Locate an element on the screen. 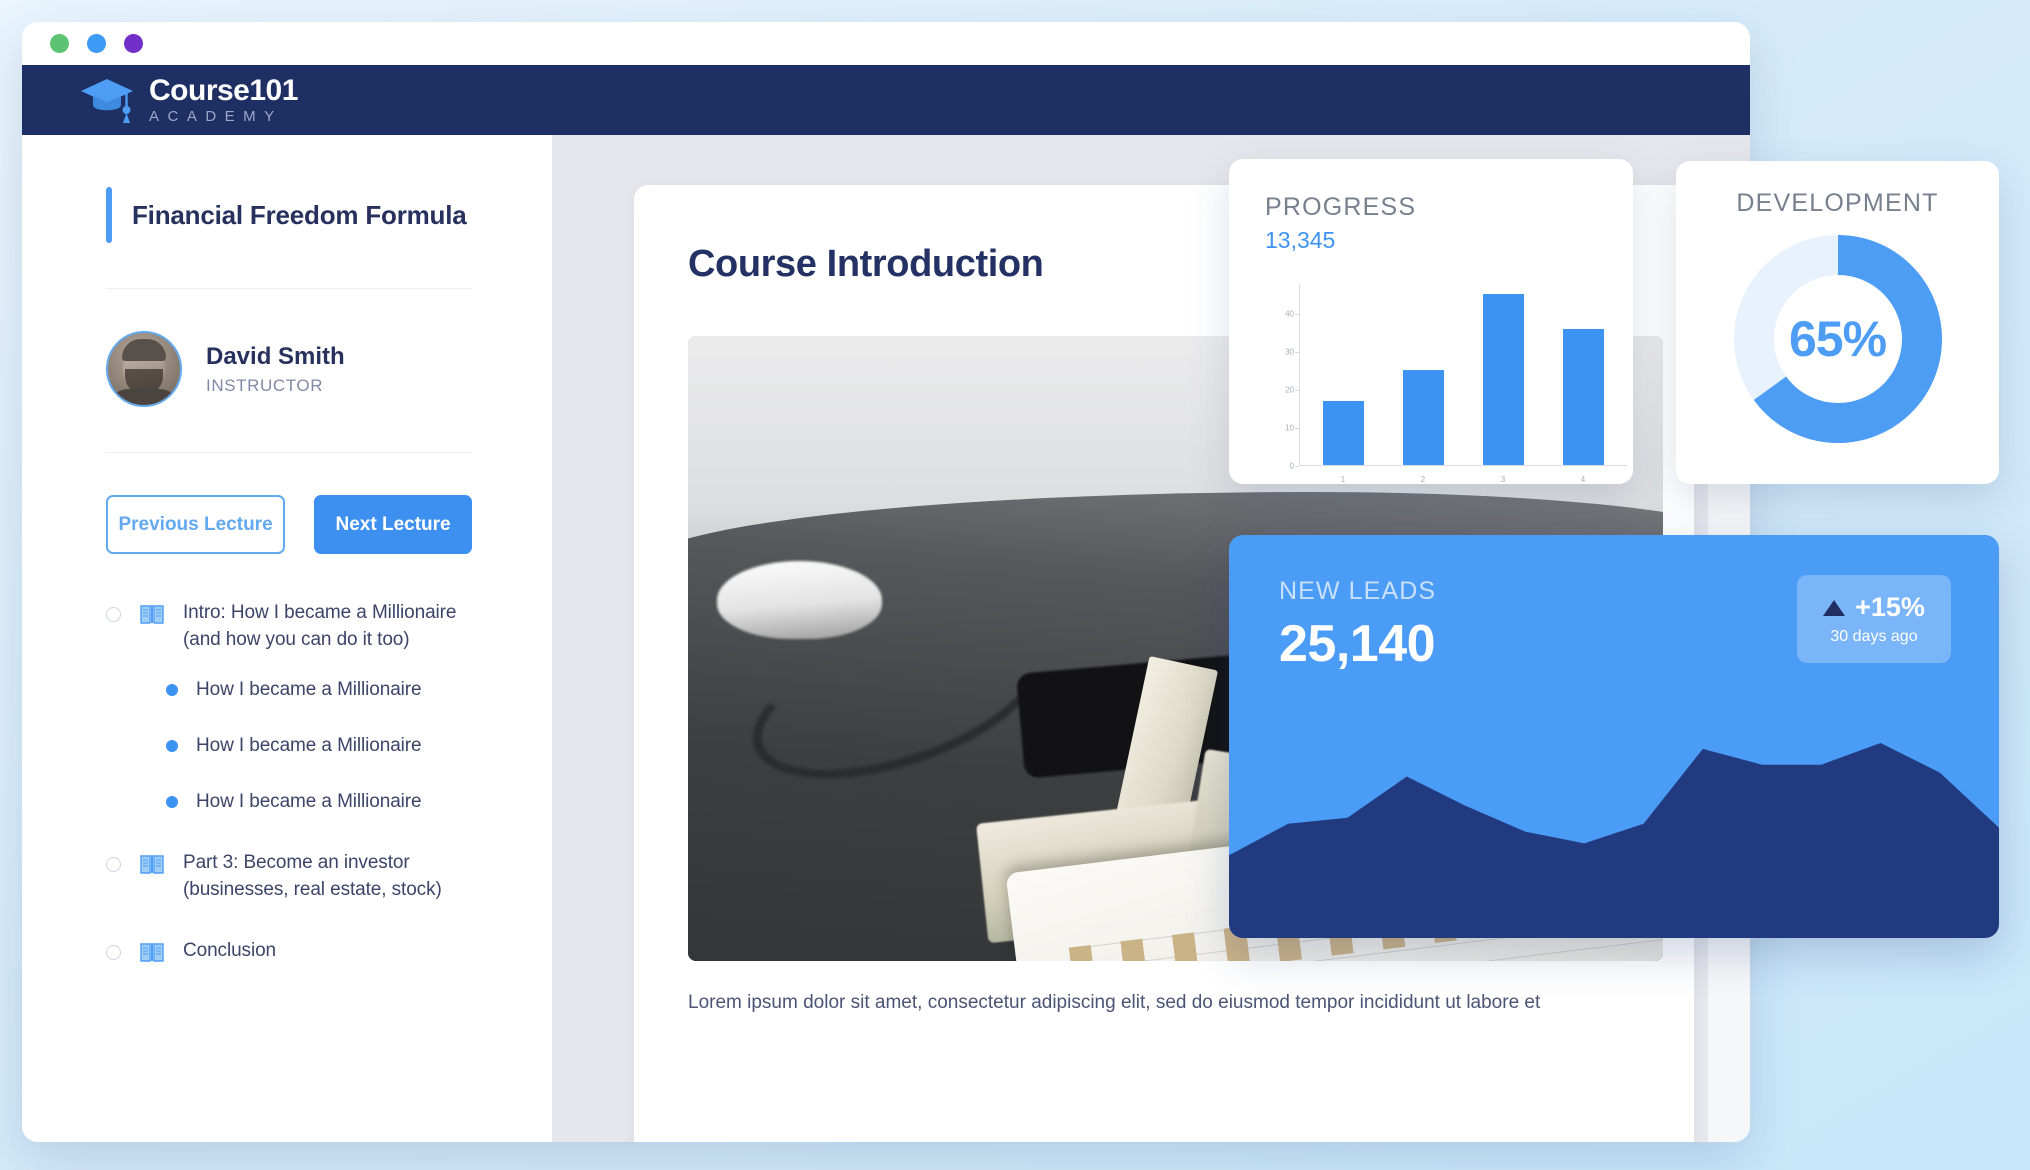  development-widget: DEVELOPMENT 65% is located at coordinates (1837, 322).